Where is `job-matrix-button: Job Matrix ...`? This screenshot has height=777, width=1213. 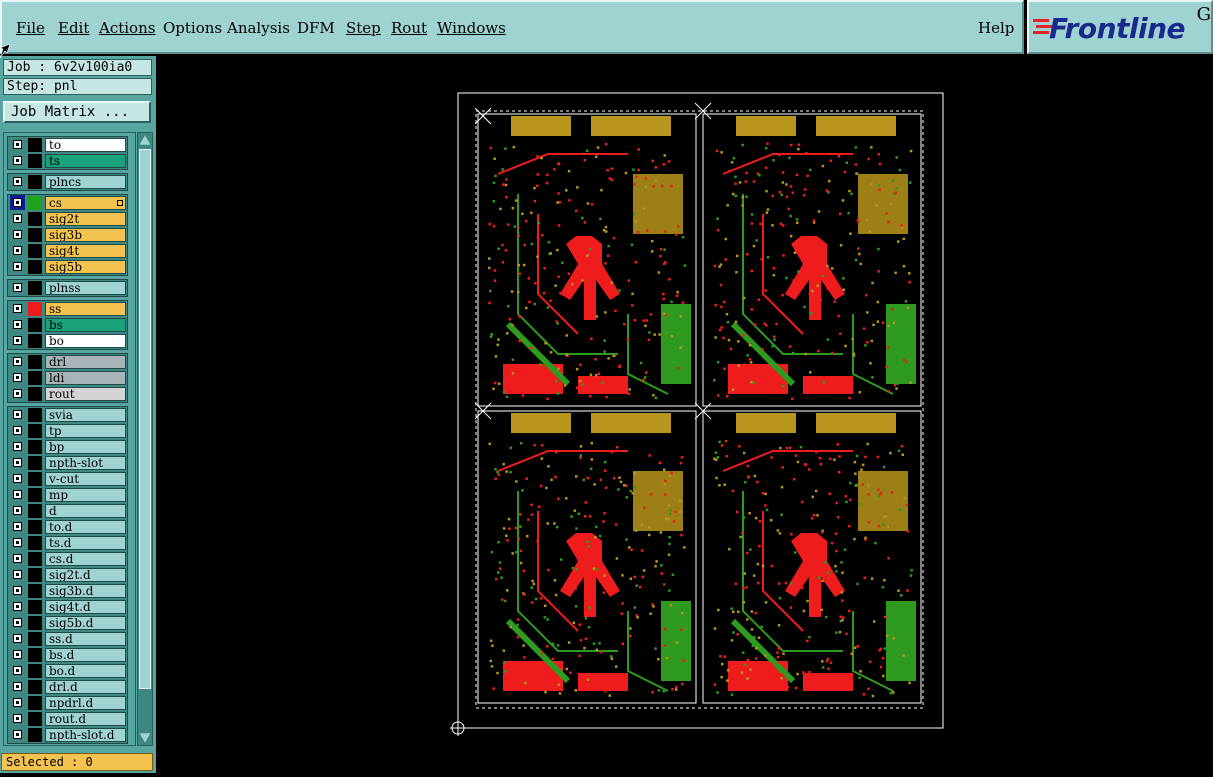
job-matrix-button: Job Matrix ... is located at coordinates (77, 112).